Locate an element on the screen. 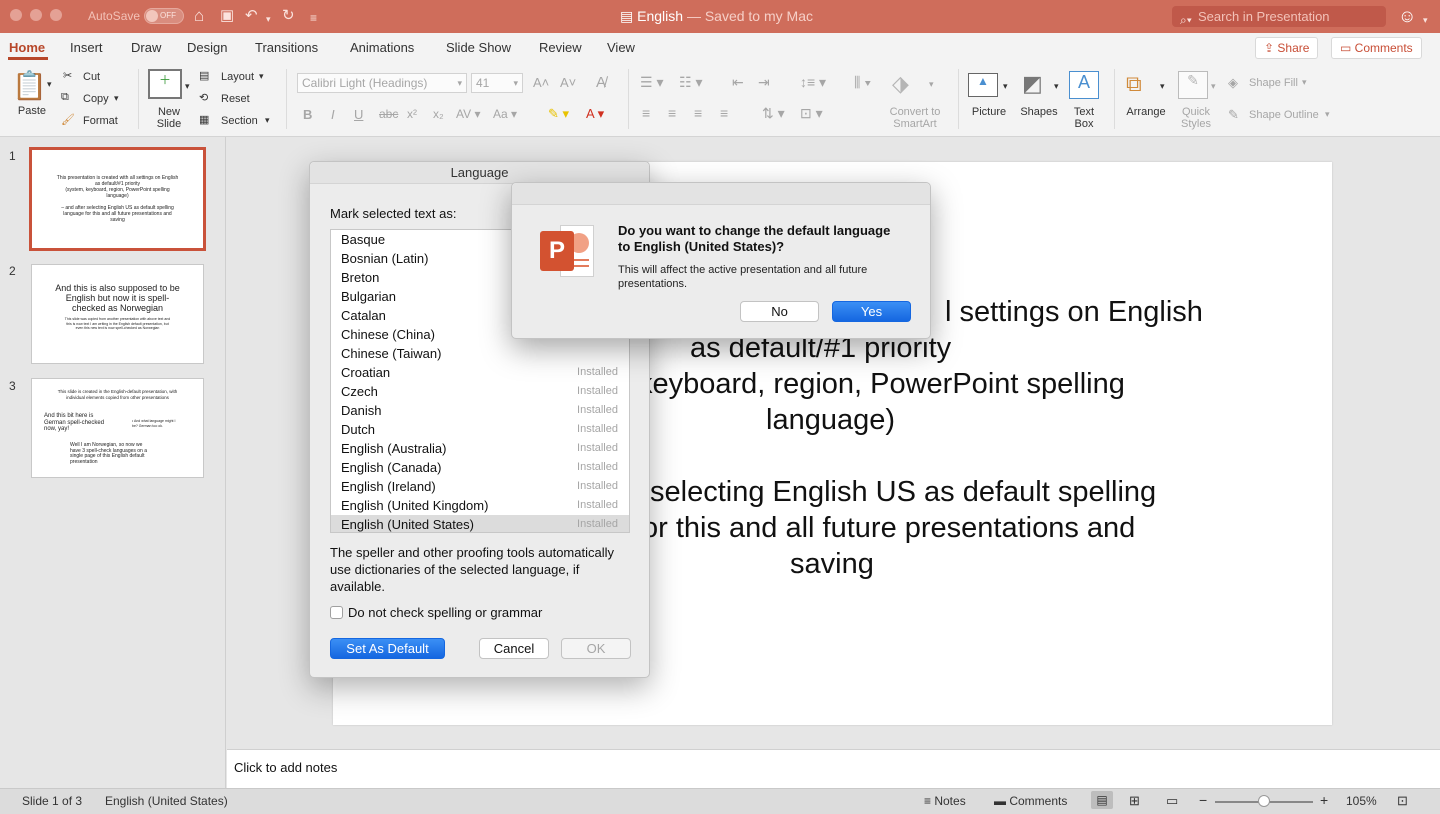 Image resolution: width=1440 pixels, height=814 pixels. reset-button: Reset is located at coordinates (235, 99).